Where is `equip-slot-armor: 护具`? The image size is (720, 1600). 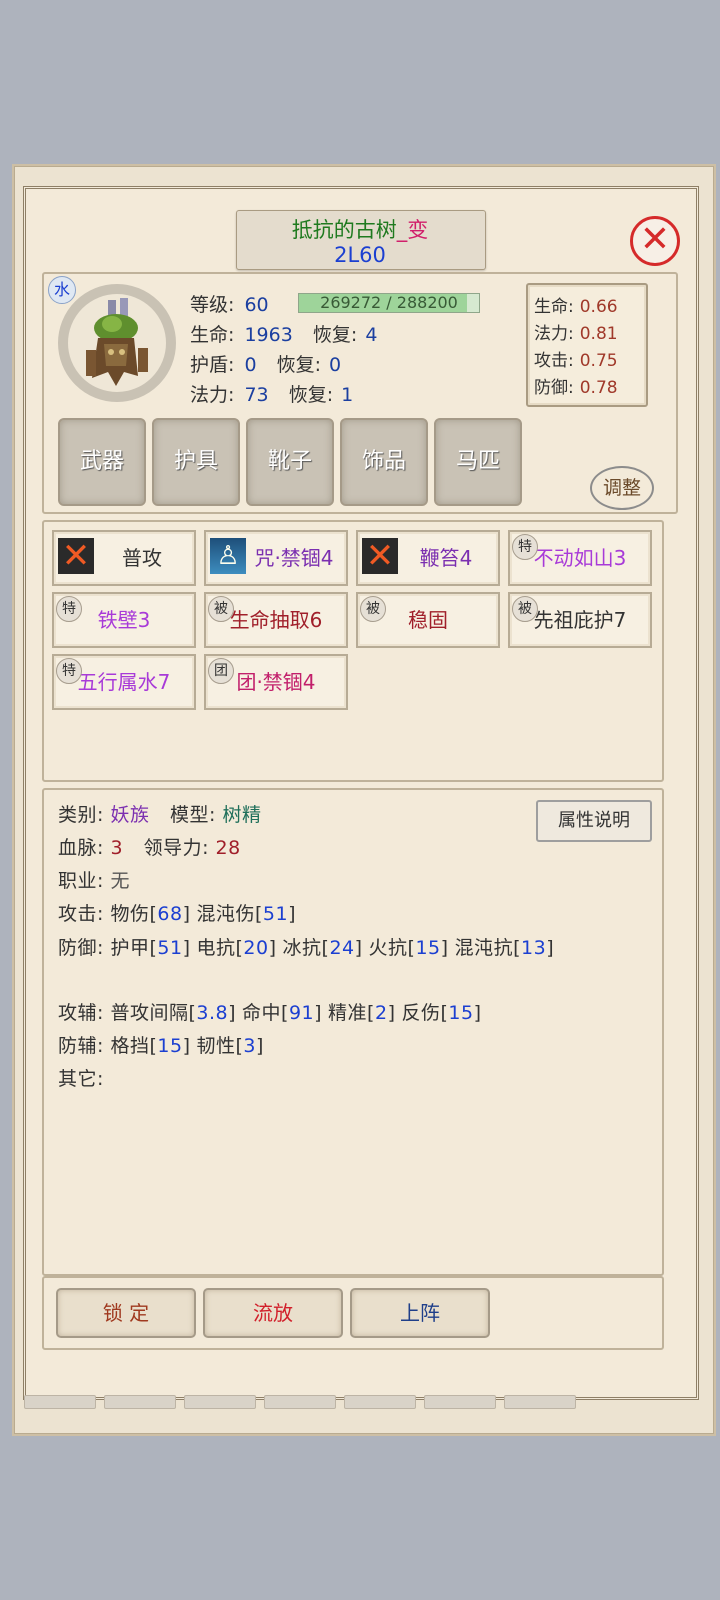 equip-slot-armor: 护具 is located at coordinates (196, 462).